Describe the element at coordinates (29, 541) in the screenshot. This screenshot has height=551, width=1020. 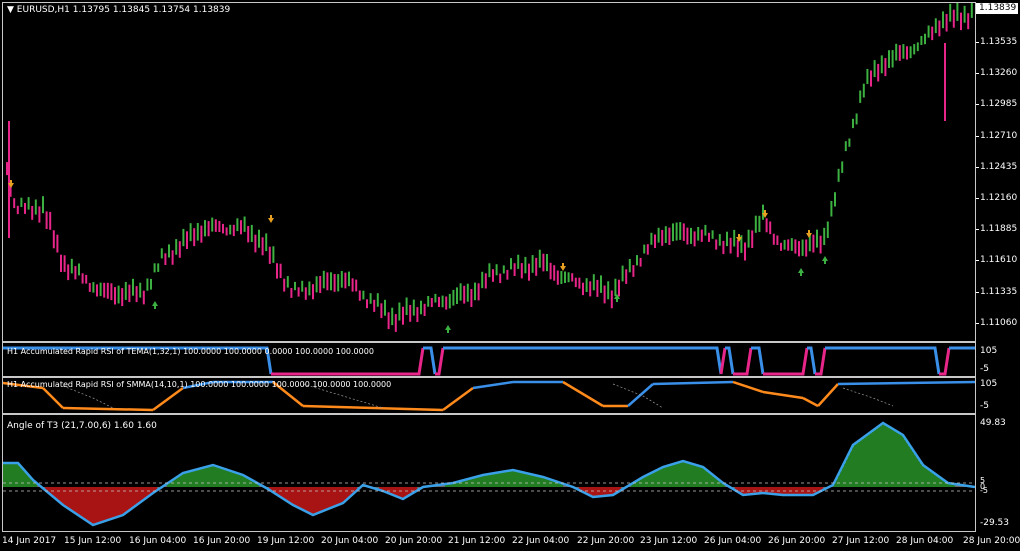
I see `time-axis-label: 14 Jun 2017` at that location.